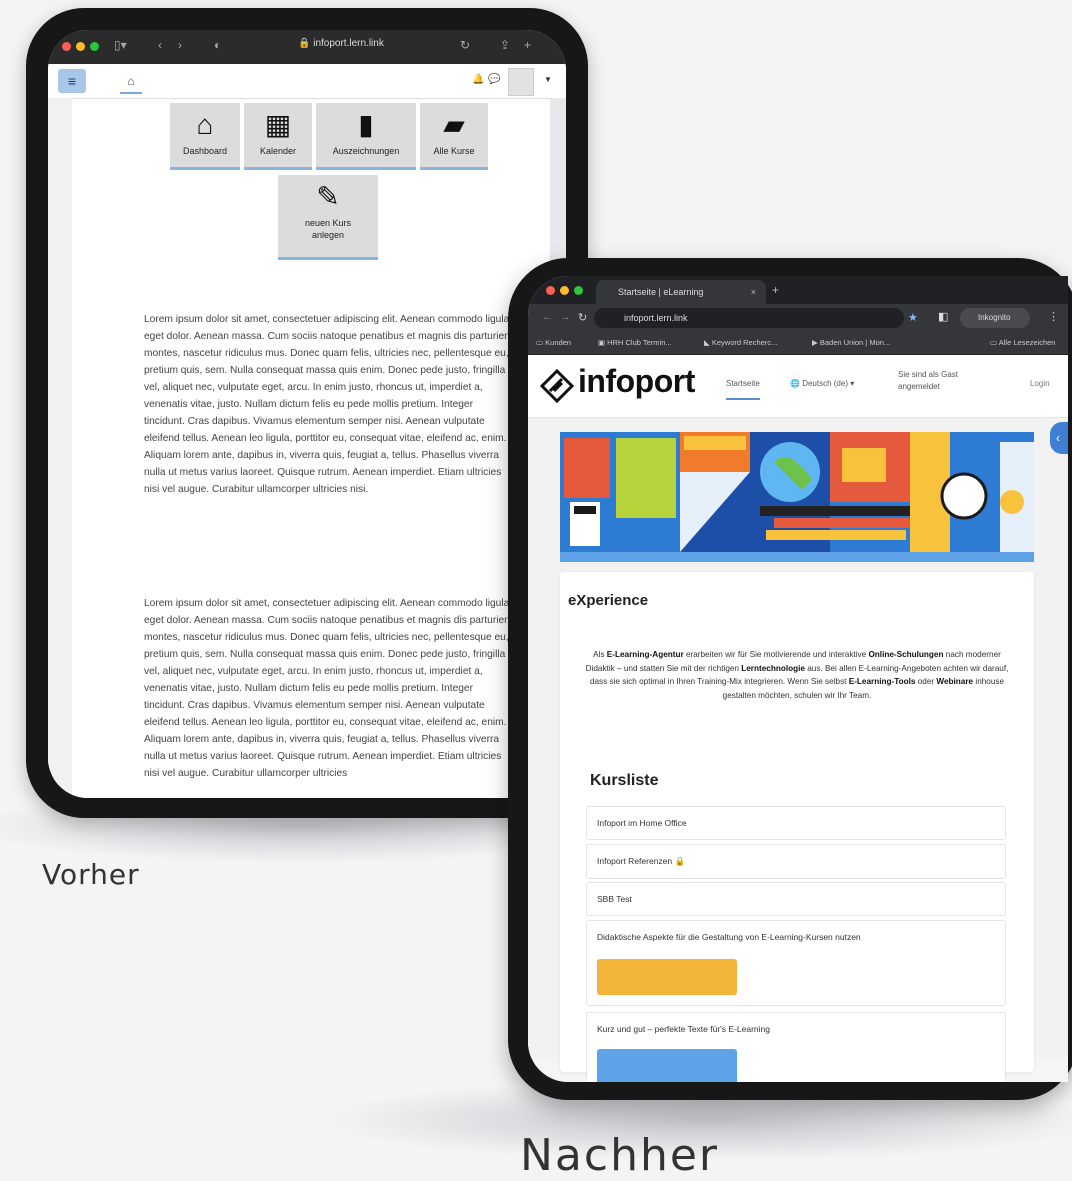 This screenshot has width=1072, height=1181. Describe the element at coordinates (548, 79) in the screenshot. I see `chevron-down-icon: ▼` at that location.